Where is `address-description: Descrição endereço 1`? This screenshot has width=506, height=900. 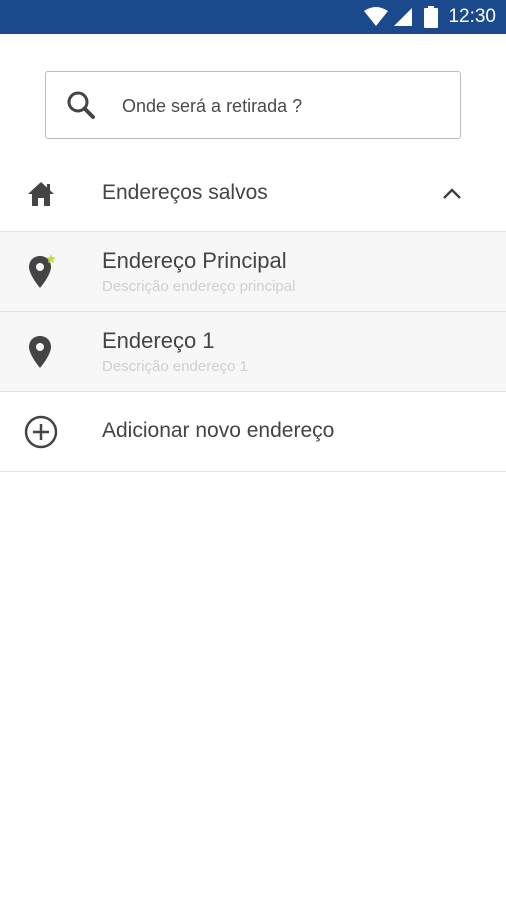 address-description: Descrição endereço 1 is located at coordinates (175, 366).